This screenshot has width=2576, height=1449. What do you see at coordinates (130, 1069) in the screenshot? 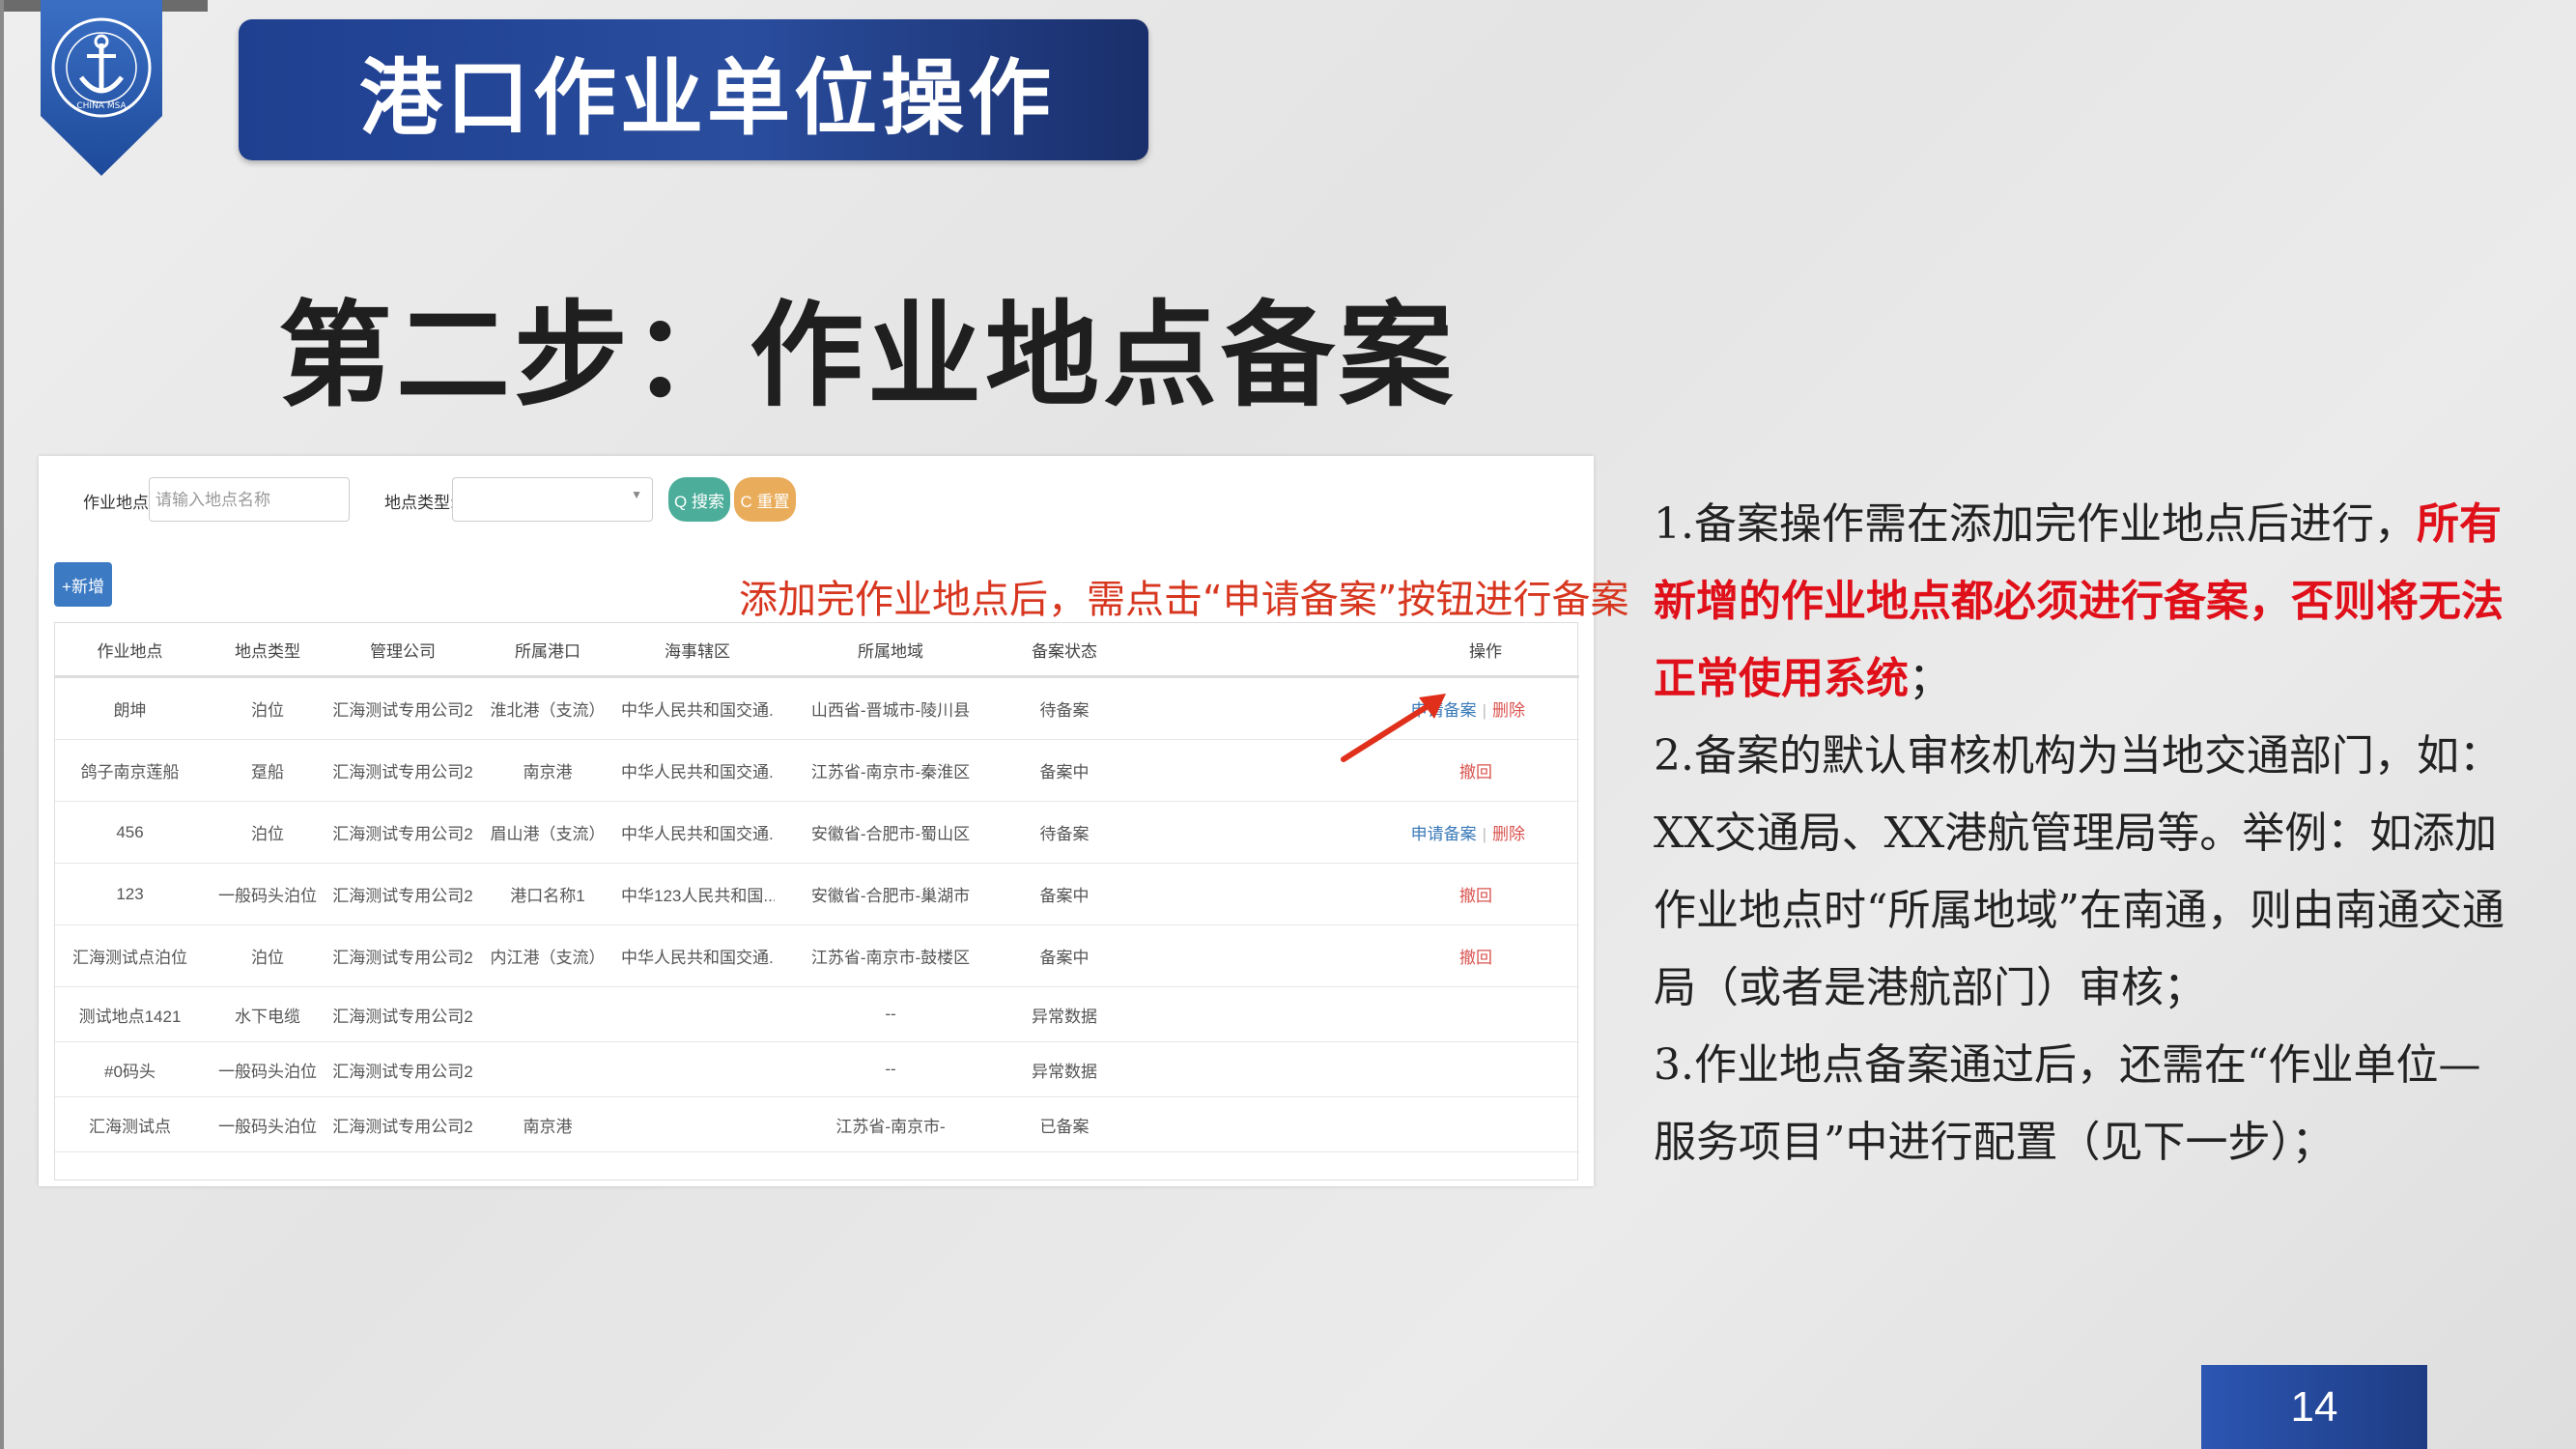
I see `cell: #0码头` at bounding box center [130, 1069].